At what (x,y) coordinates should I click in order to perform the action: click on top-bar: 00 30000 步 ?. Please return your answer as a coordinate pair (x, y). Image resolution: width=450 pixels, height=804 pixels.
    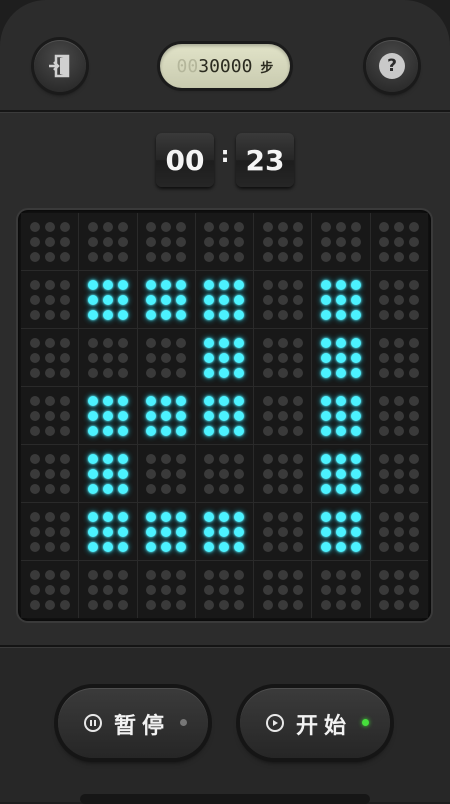
    Looking at the image, I should click on (225, 56).